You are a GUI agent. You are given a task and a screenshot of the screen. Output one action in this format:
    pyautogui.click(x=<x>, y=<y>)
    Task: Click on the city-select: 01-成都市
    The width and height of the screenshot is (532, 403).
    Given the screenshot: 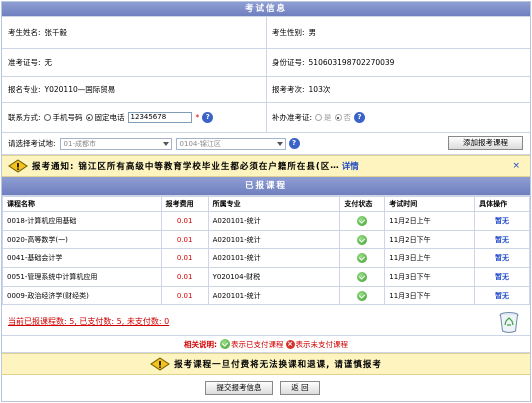 What is the action you would take?
    pyautogui.click(x=115, y=143)
    